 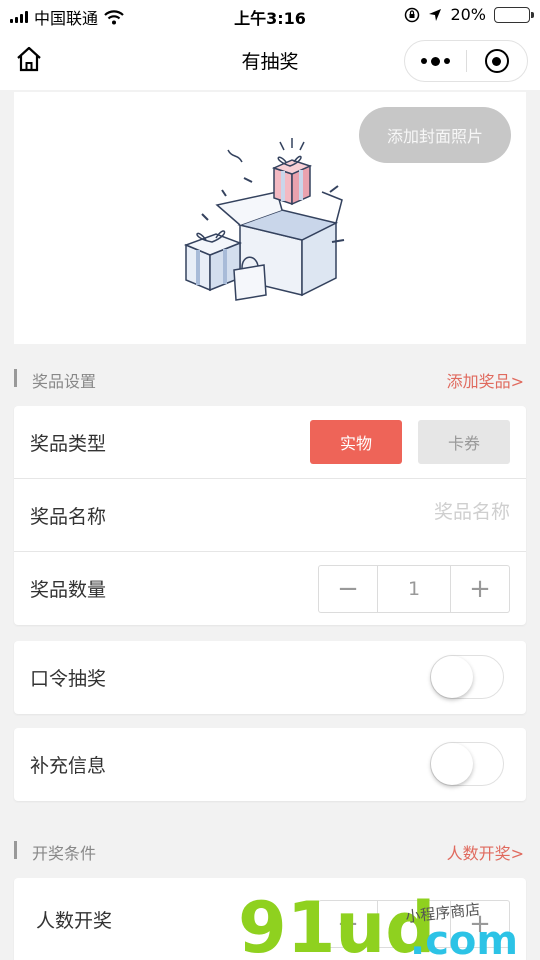 I want to click on extra-info-card: 补充信息, so click(x=270, y=764).